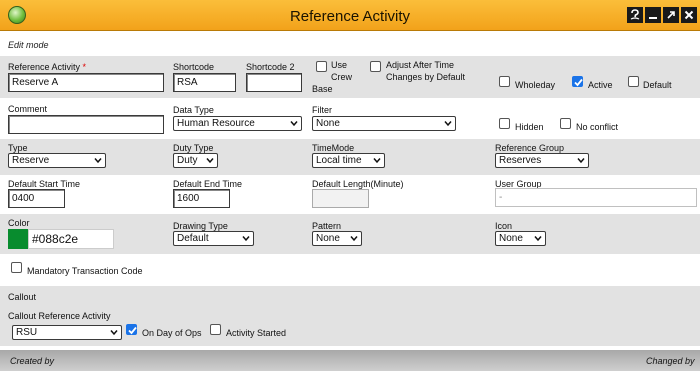  I want to click on reference-activity-label: Reference Activity *, so click(47, 67).